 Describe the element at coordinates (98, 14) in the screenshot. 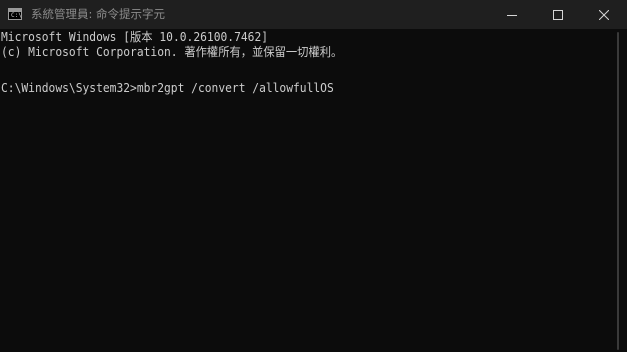

I see `window-title: 系統管理員: 命令提示字元` at that location.